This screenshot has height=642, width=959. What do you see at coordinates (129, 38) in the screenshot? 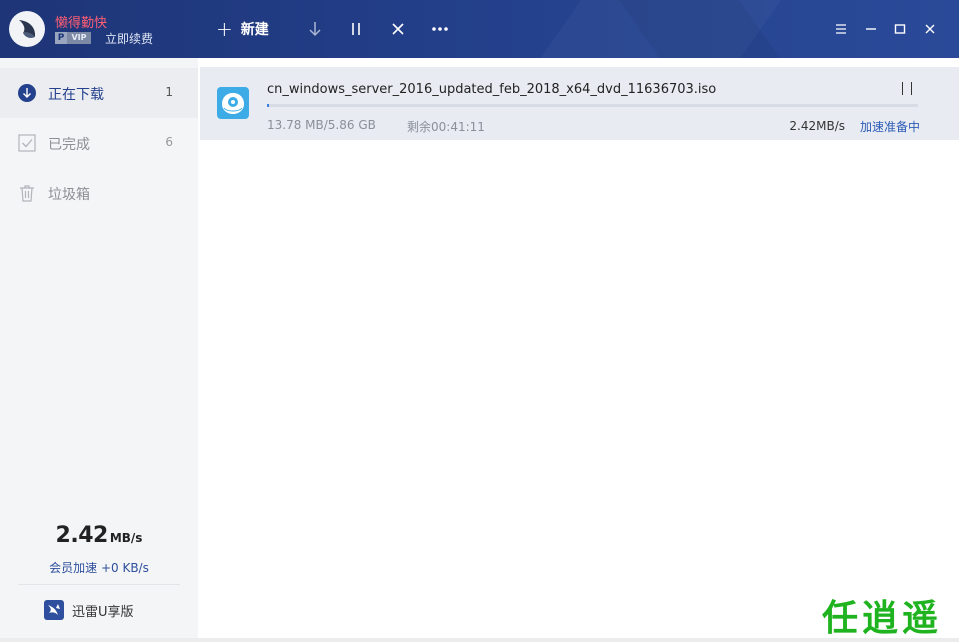
I see `renew-vip-link: 立即续费` at bounding box center [129, 38].